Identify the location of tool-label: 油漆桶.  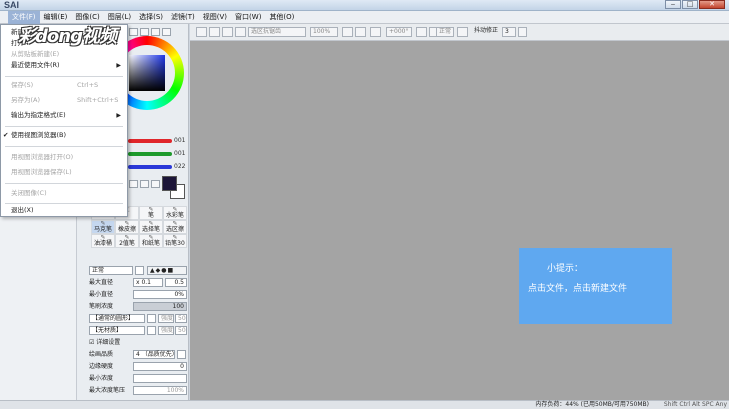
(102, 243).